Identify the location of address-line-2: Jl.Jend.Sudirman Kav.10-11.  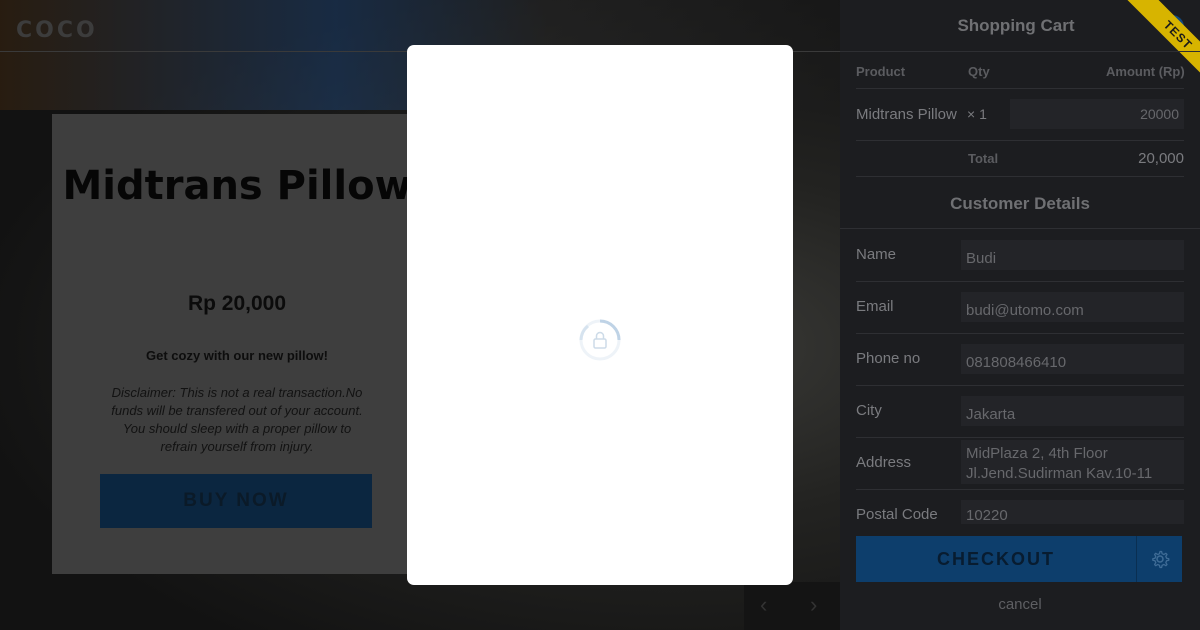
(1059, 473).